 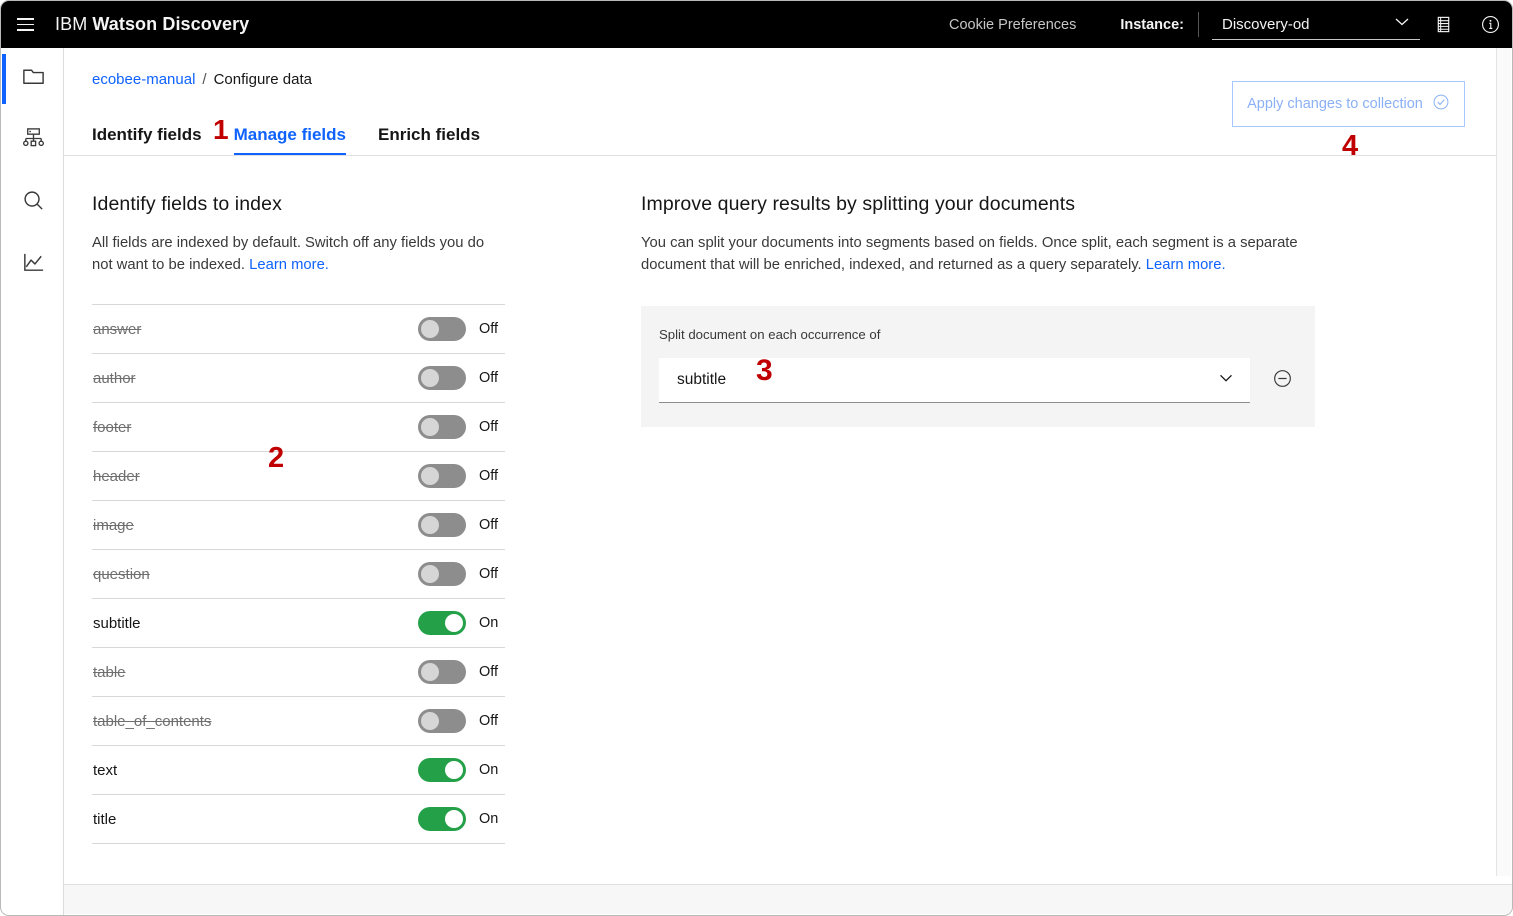 I want to click on field-toggle-text, so click(x=442, y=770).